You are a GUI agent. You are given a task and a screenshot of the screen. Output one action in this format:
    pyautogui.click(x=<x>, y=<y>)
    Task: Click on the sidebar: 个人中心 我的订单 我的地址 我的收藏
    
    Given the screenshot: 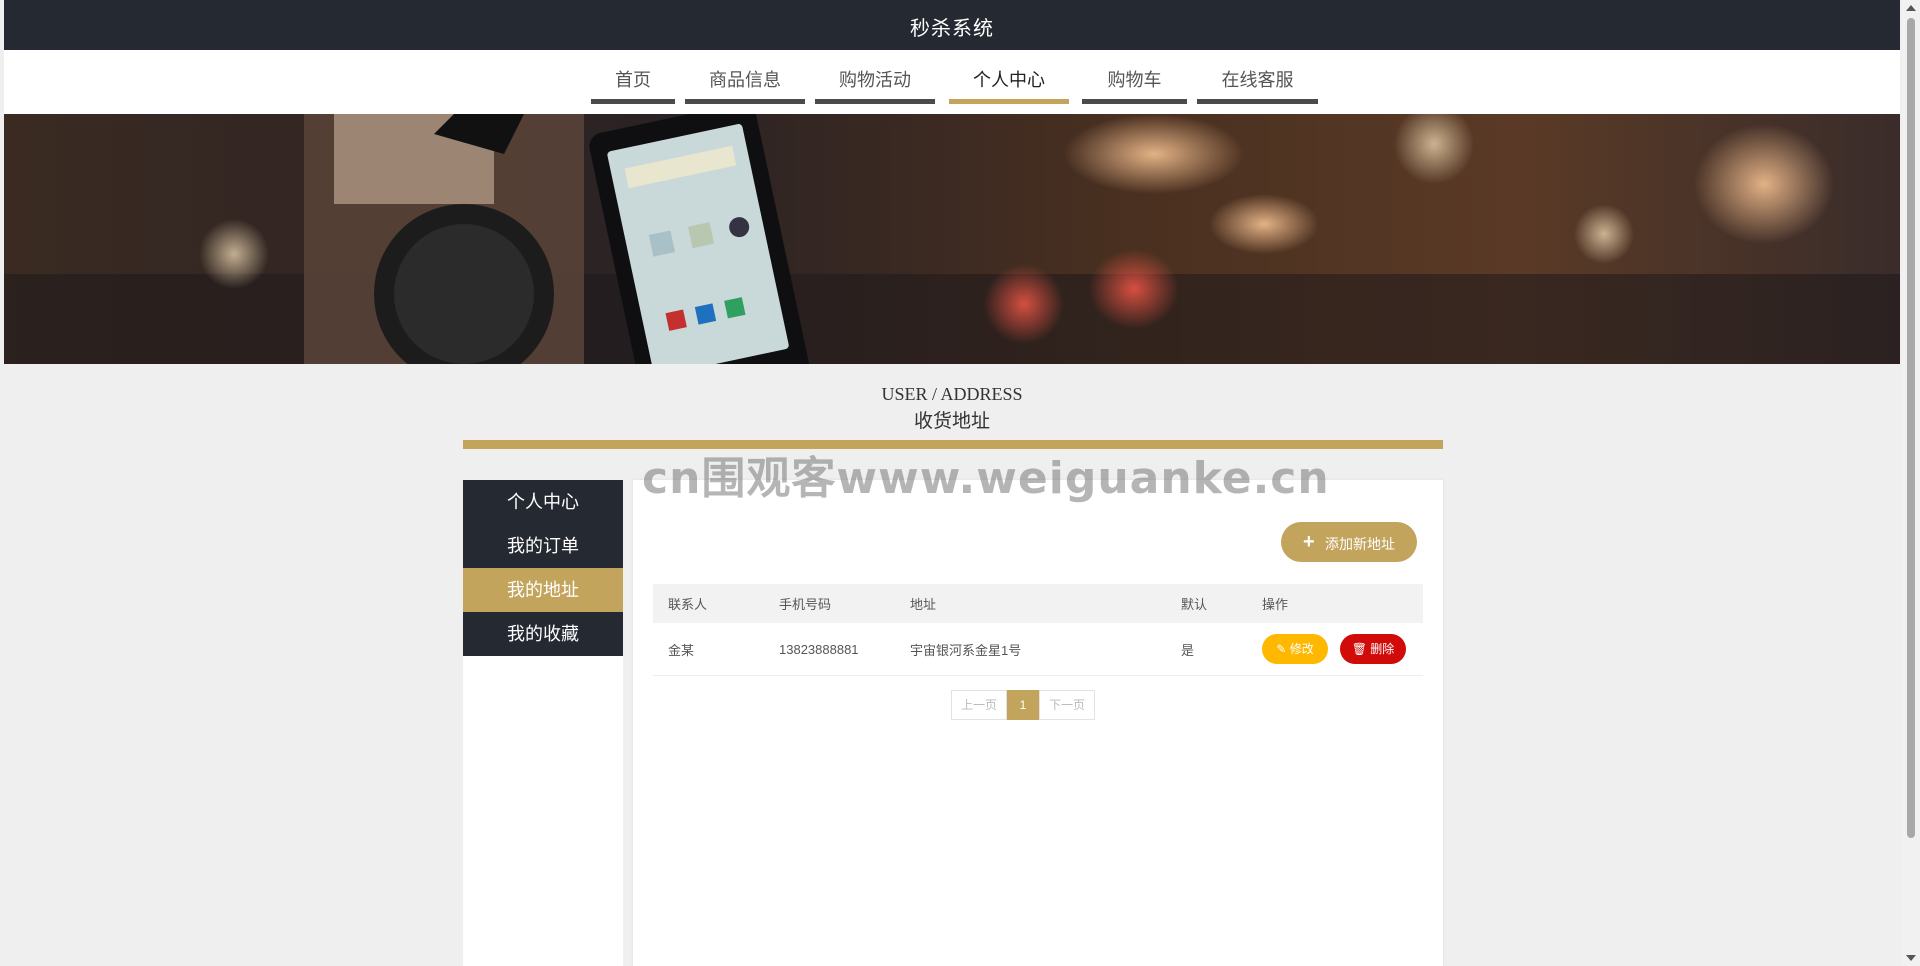 What is the action you would take?
    pyautogui.click(x=543, y=723)
    